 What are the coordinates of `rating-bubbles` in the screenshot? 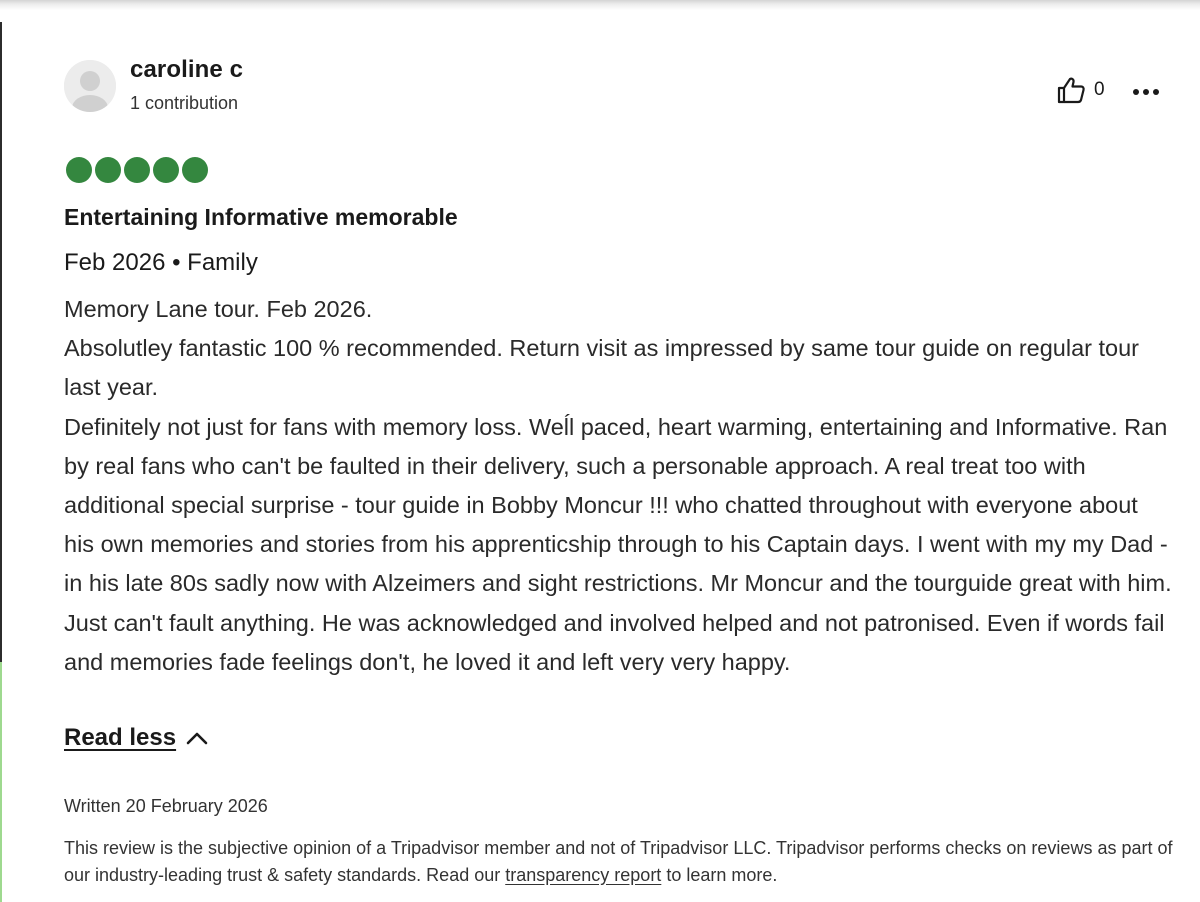 It's located at (137, 170).